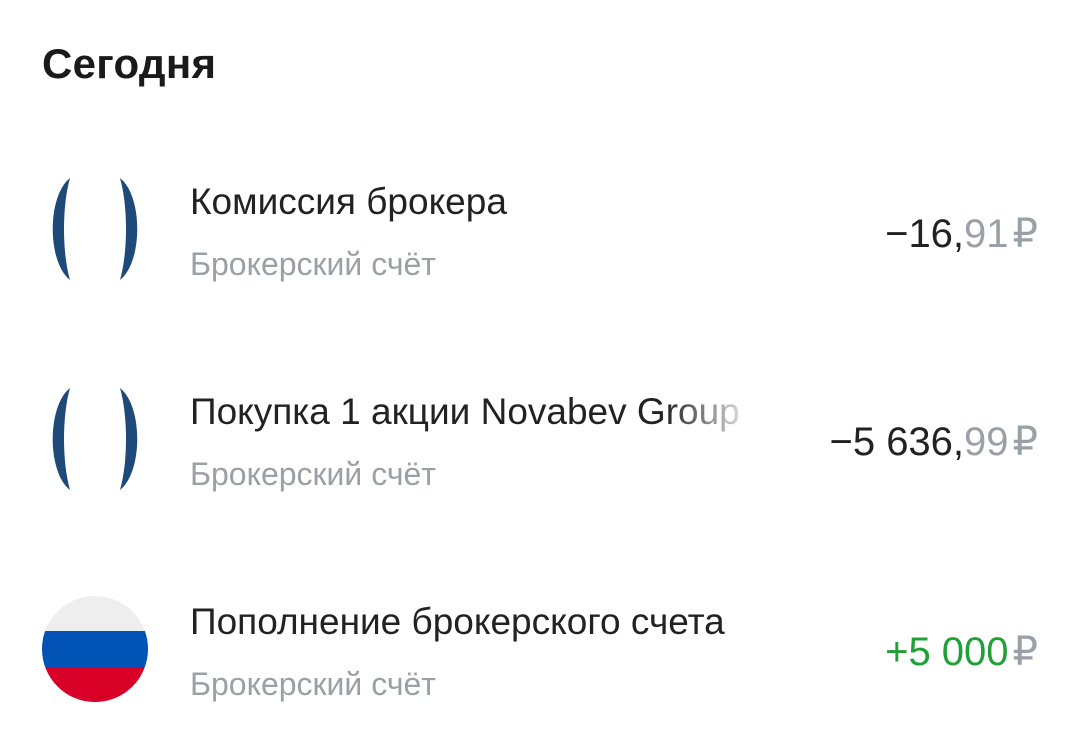  I want to click on amount-fraction: 91, so click(986, 234).